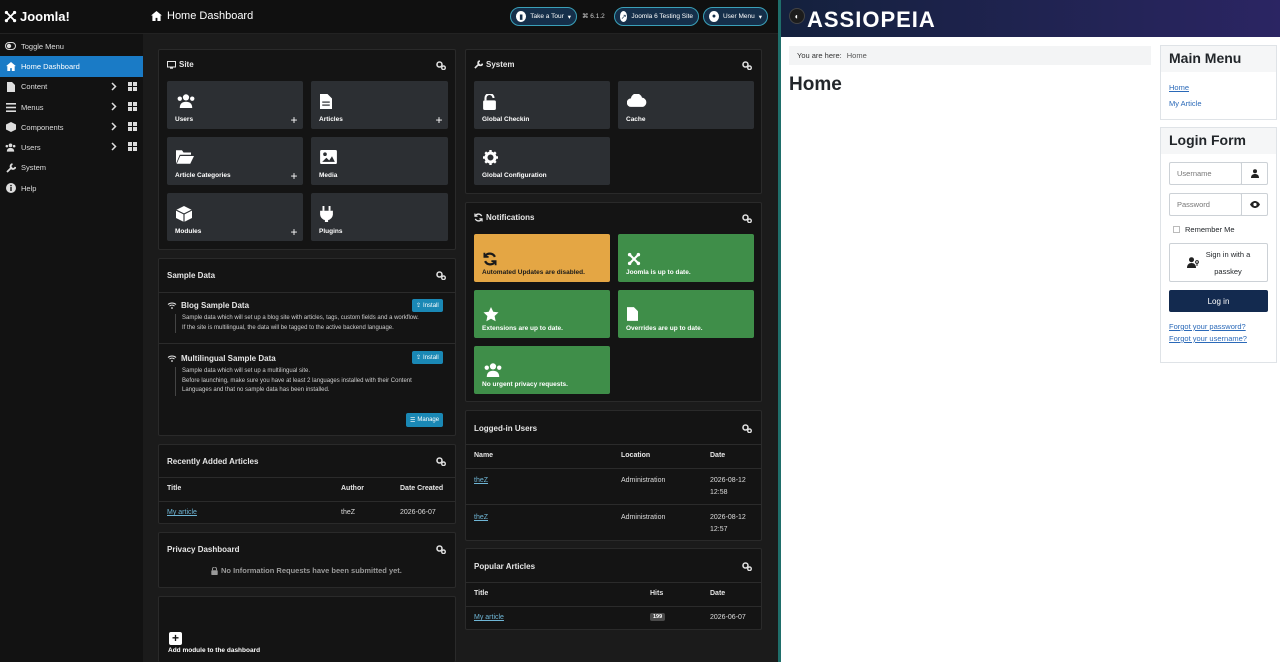 Image resolution: width=1280 pixels, height=662 pixels. I want to click on breadcrumb-home: Home, so click(857, 55).